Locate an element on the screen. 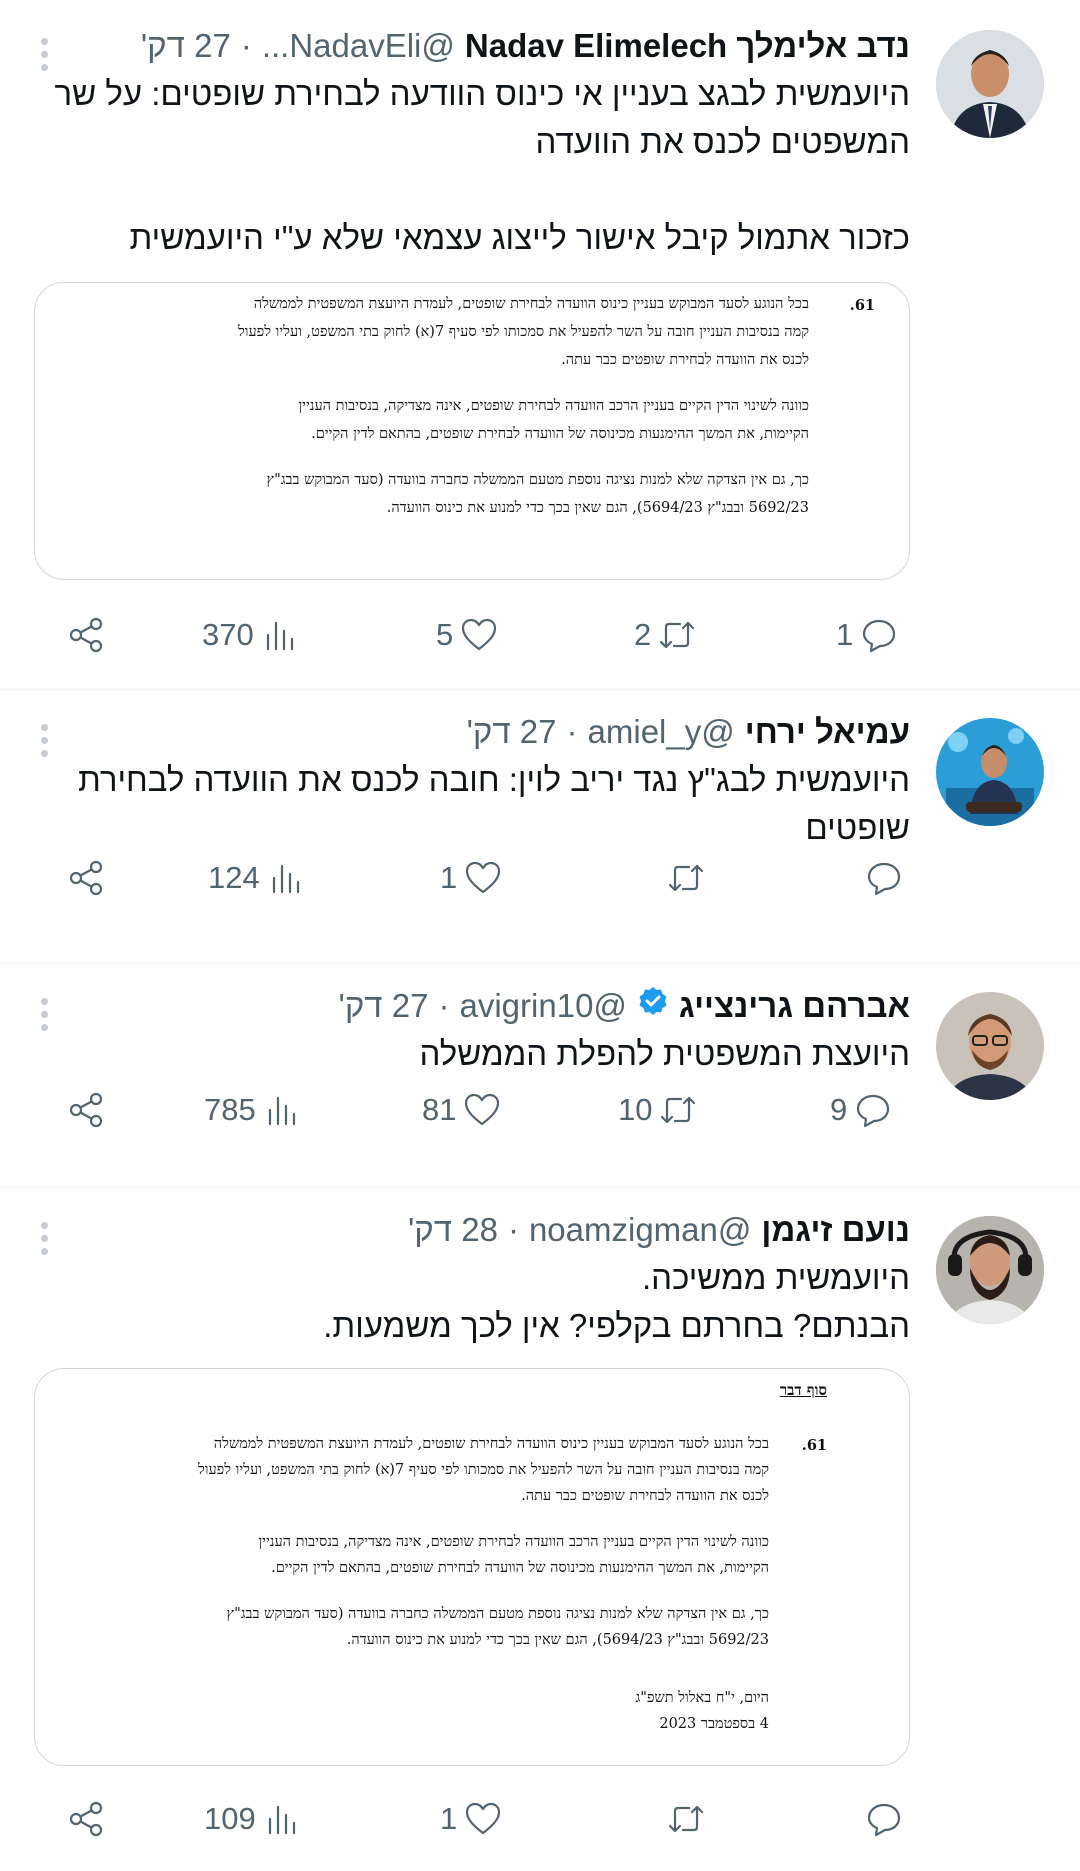 This screenshot has height=1871, width=1080. views-button: 370 is located at coordinates (251, 635).